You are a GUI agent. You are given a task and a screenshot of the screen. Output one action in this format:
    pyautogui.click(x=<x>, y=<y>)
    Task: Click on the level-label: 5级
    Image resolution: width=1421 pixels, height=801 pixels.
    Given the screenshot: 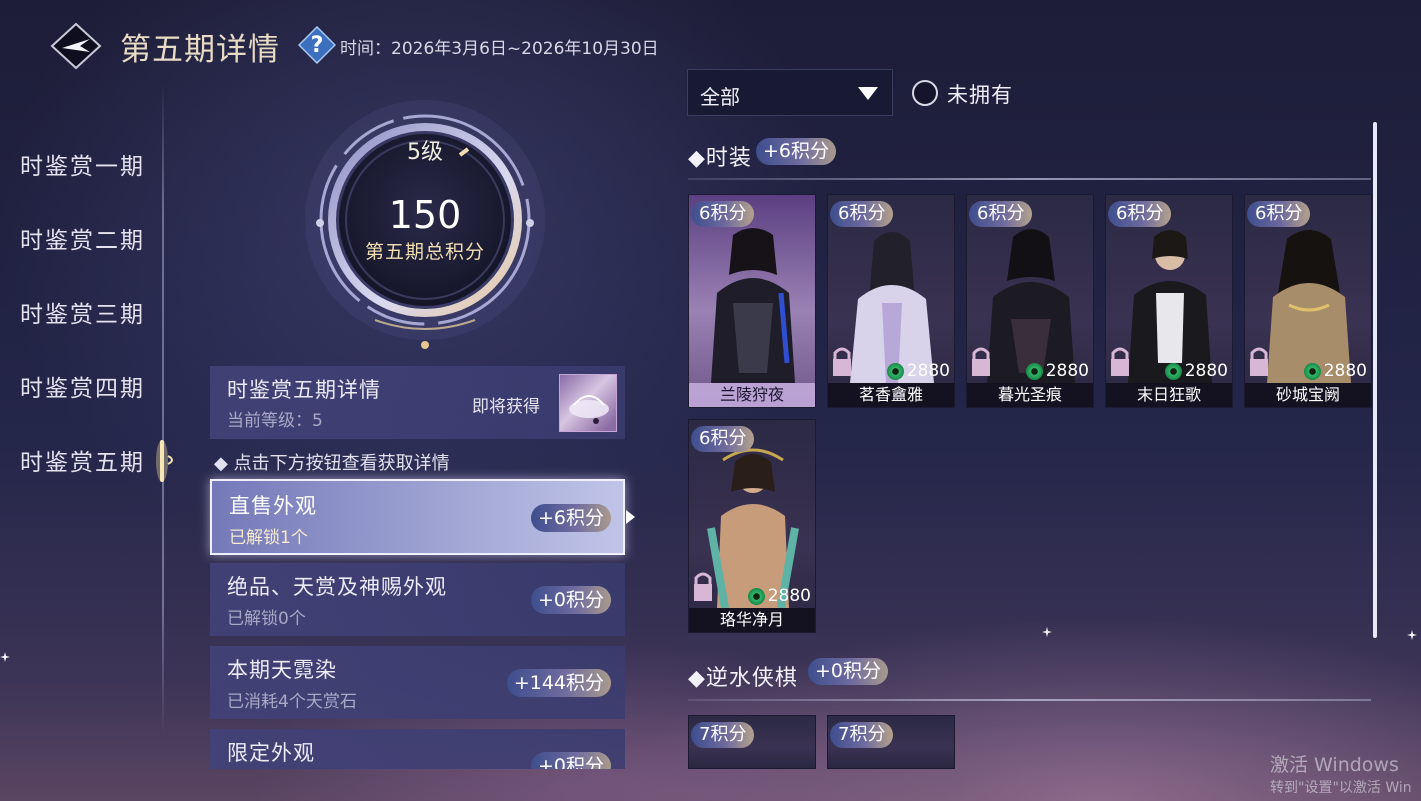 What is the action you would take?
    pyautogui.click(x=425, y=152)
    